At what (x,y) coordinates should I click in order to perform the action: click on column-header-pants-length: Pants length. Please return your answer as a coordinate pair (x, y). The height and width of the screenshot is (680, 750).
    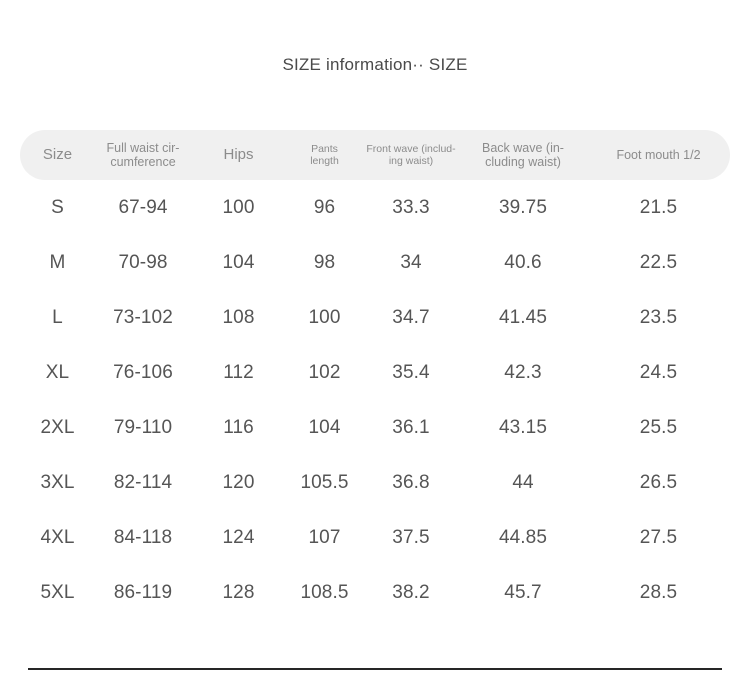
    Looking at the image, I should click on (324, 155).